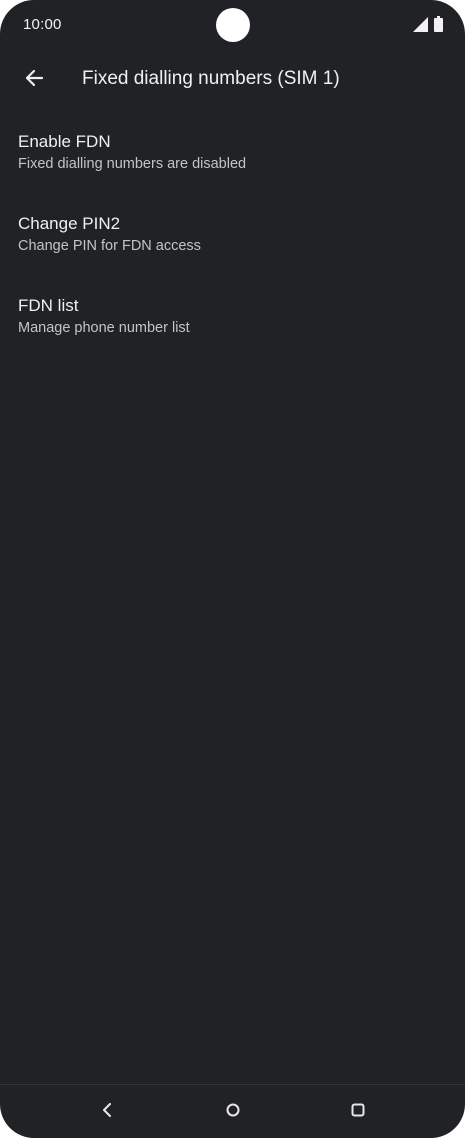 The image size is (465, 1138). What do you see at coordinates (109, 246) in the screenshot?
I see `pref-summary: Change PIN for FDN access` at bounding box center [109, 246].